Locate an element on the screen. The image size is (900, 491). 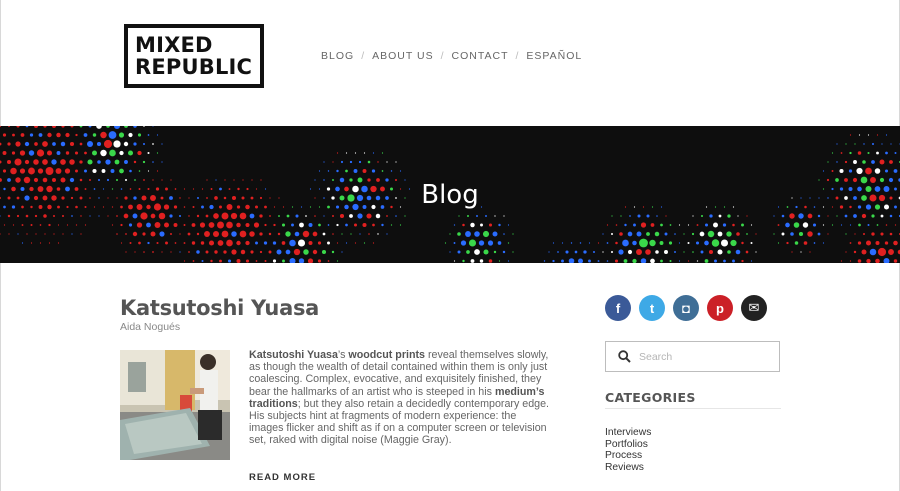
categories-heading: CATEGORIES is located at coordinates (650, 397).